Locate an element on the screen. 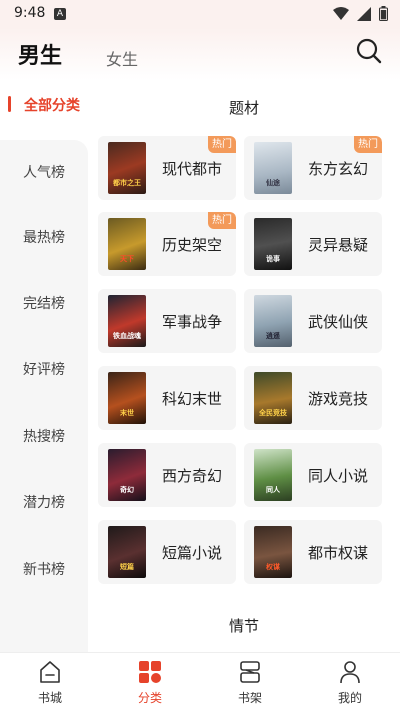 The height and width of the screenshot is (710, 400). category-label: 历史架空 is located at coordinates (192, 245).